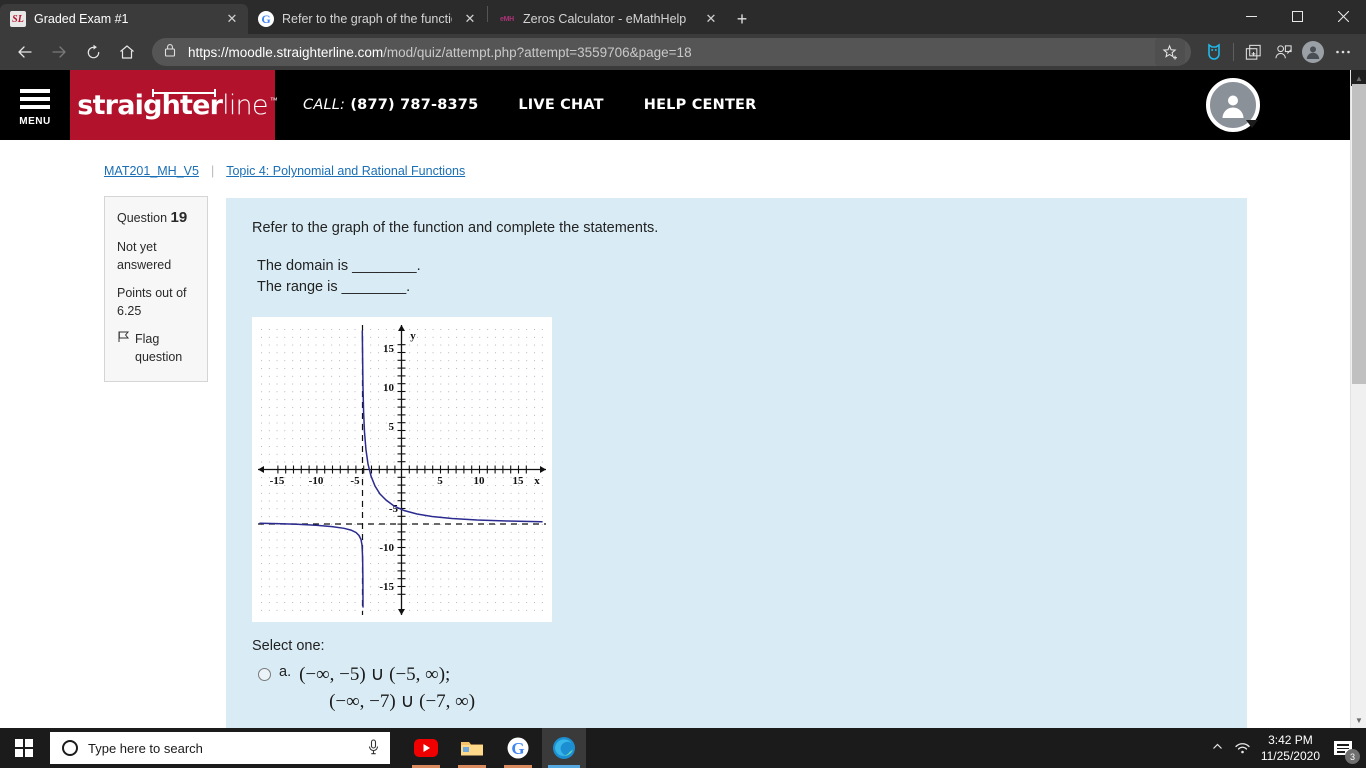 The image size is (1366, 768). What do you see at coordinates (339, 266) in the screenshot?
I see `statement-domain: The domain is ________.` at bounding box center [339, 266].